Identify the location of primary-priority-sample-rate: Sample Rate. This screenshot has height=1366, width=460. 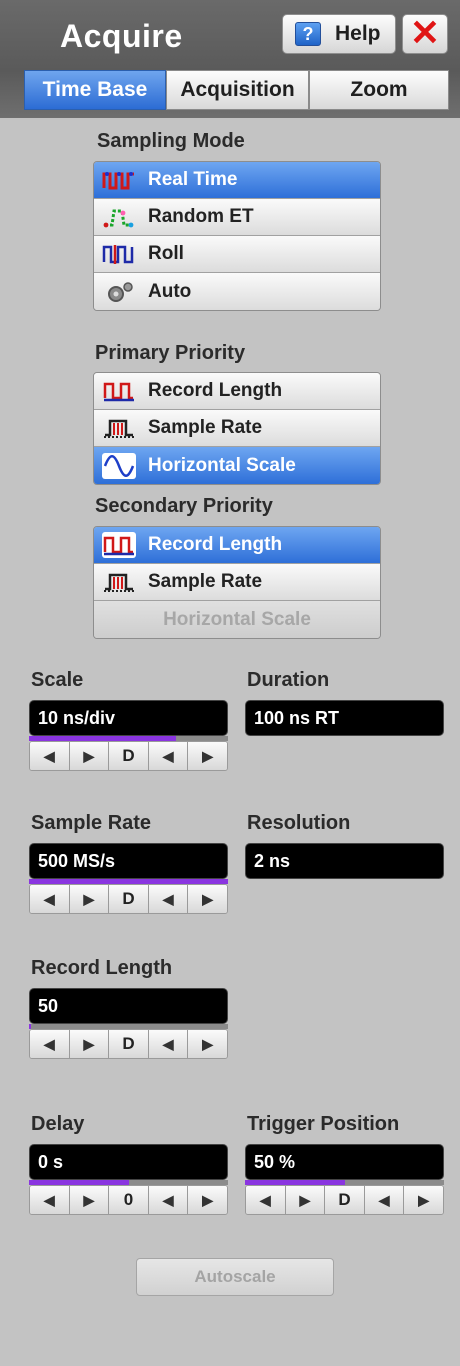
(237, 428).